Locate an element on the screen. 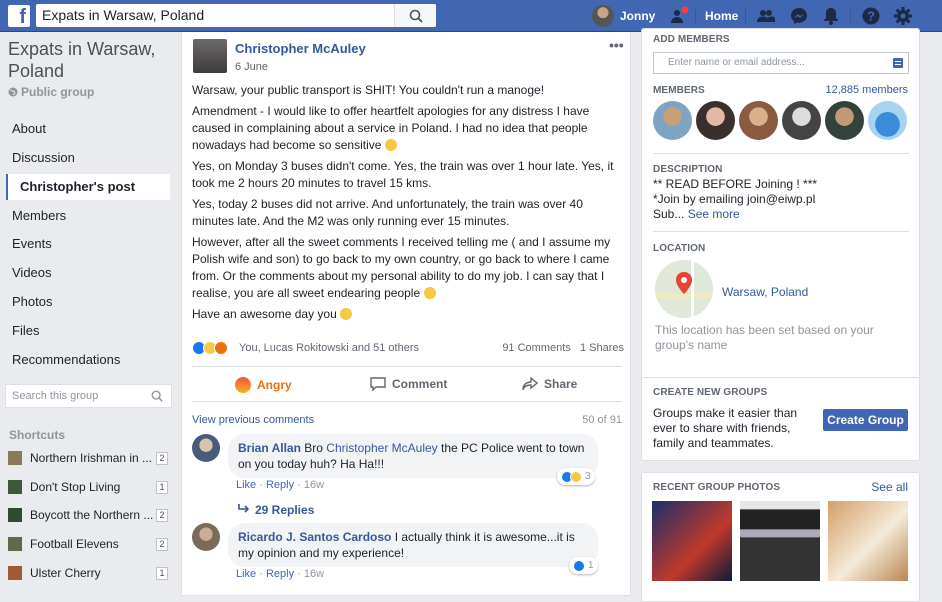 Image resolution: width=942 pixels, height=602 pixels. location-map is located at coordinates (684, 289).